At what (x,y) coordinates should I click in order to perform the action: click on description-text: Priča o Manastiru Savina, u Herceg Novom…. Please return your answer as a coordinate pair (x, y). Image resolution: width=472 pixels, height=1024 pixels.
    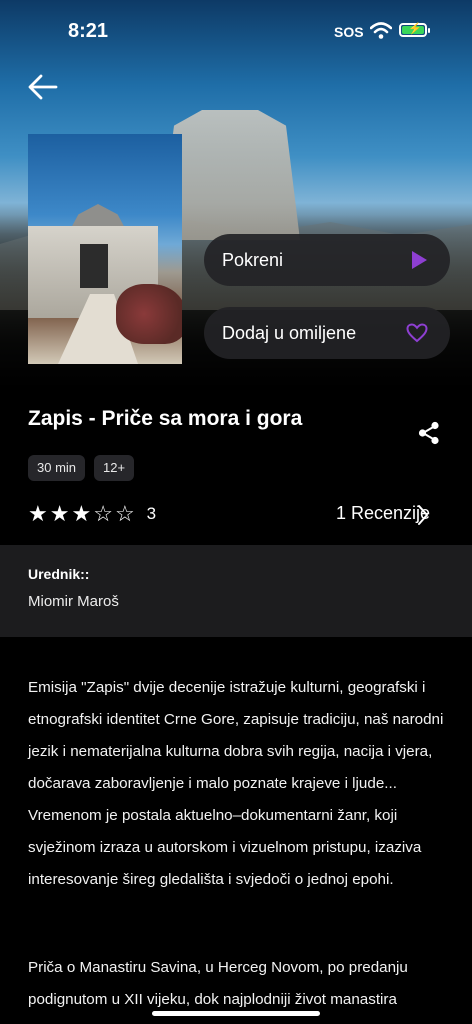
    Looking at the image, I should click on (218, 983).